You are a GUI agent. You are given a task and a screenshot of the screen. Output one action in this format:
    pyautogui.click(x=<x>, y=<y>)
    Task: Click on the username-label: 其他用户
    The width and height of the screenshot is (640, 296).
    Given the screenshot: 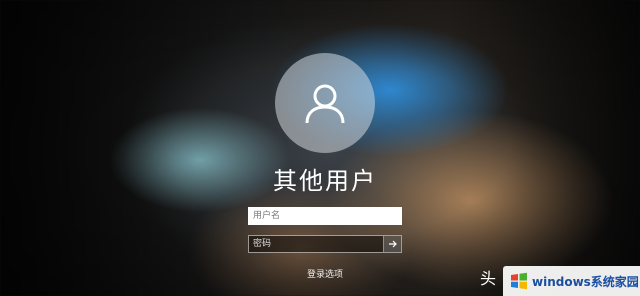 What is the action you would take?
    pyautogui.click(x=325, y=181)
    